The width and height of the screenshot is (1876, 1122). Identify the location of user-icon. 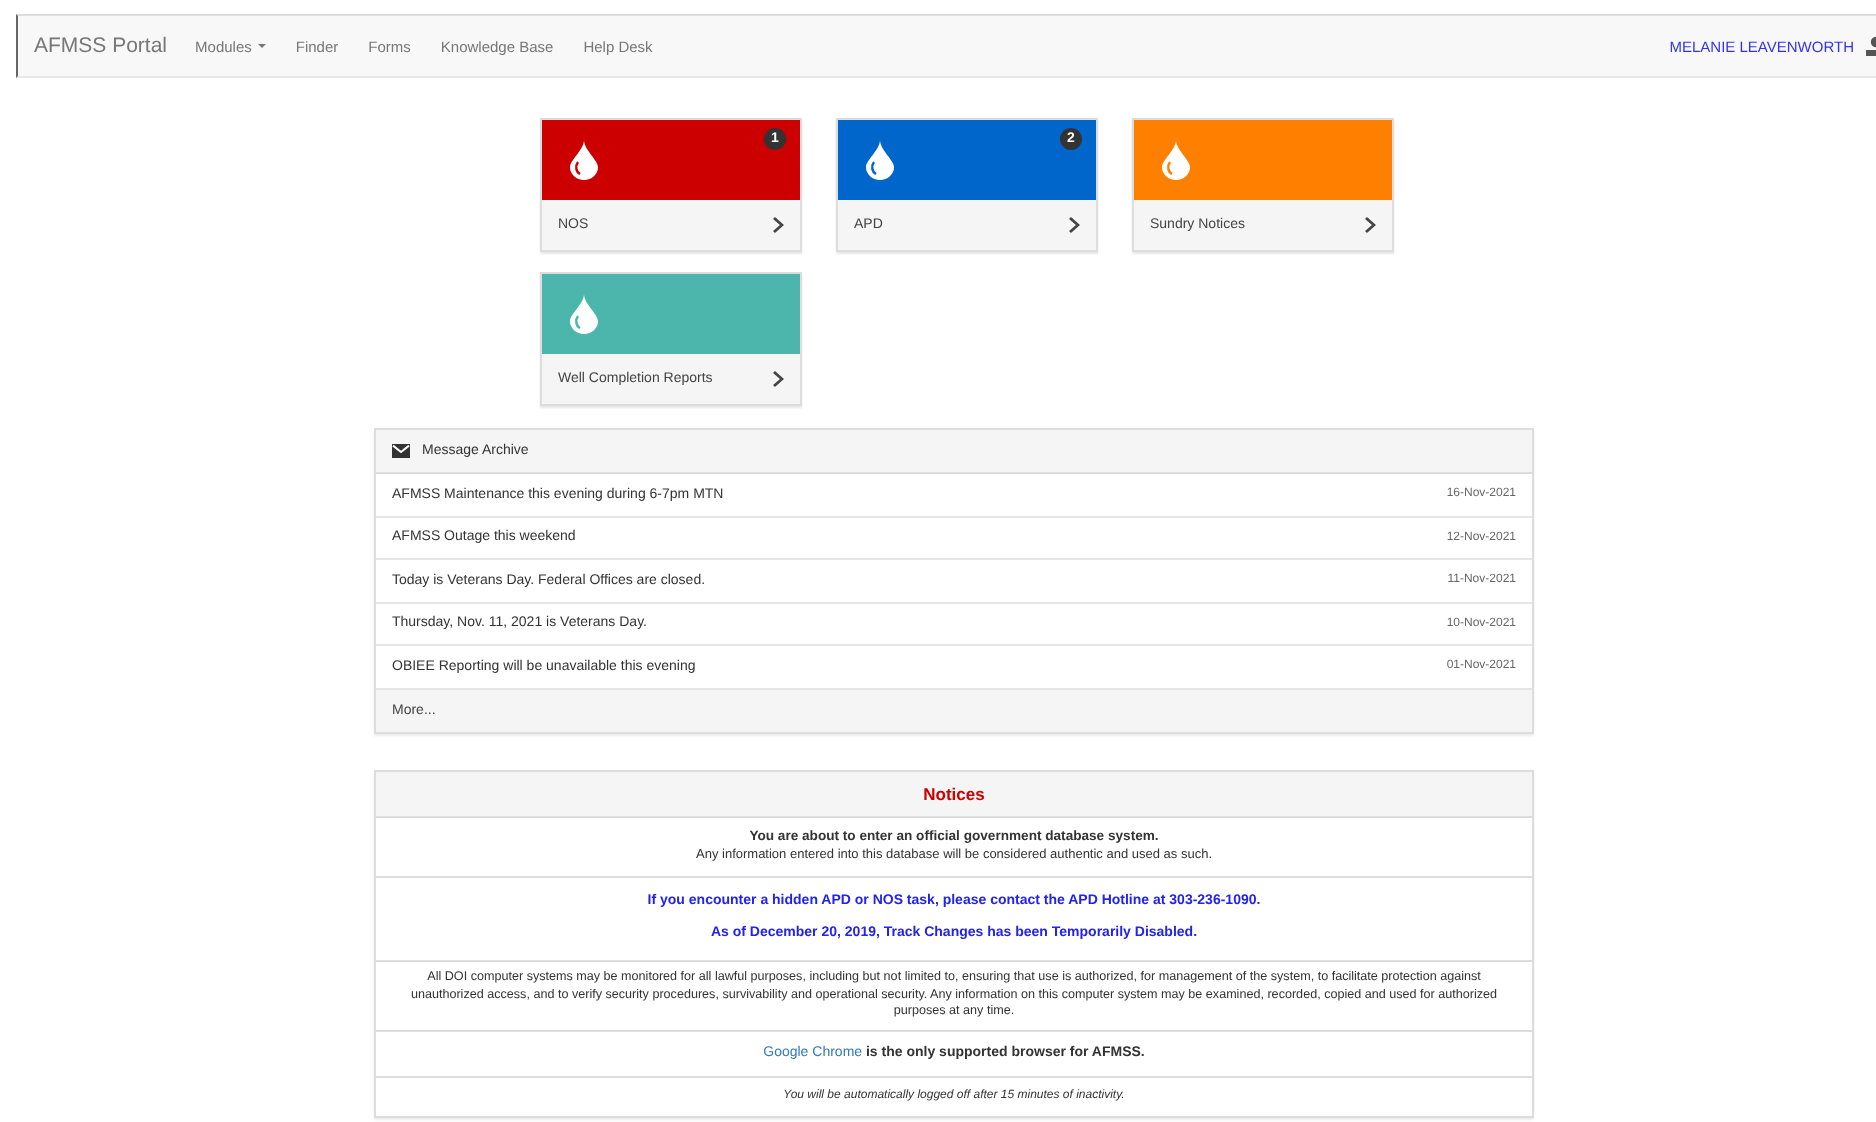
(1870, 46).